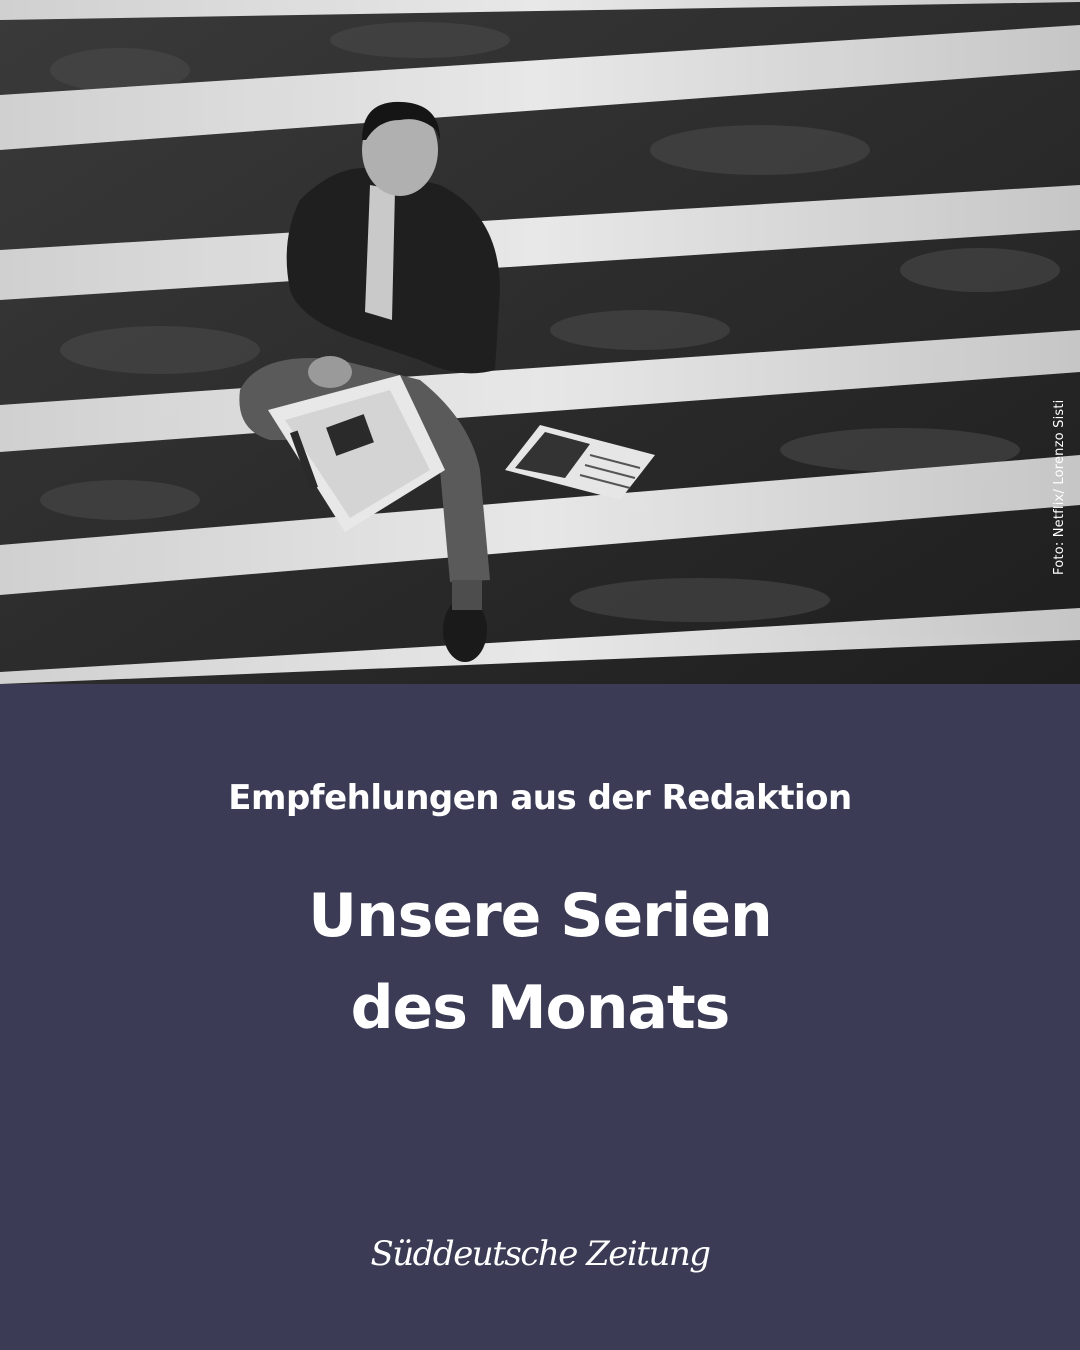 This screenshot has width=1080, height=1350. Describe the element at coordinates (540, 916) in the screenshot. I see `headline-line-1: Unsere Serien` at that location.